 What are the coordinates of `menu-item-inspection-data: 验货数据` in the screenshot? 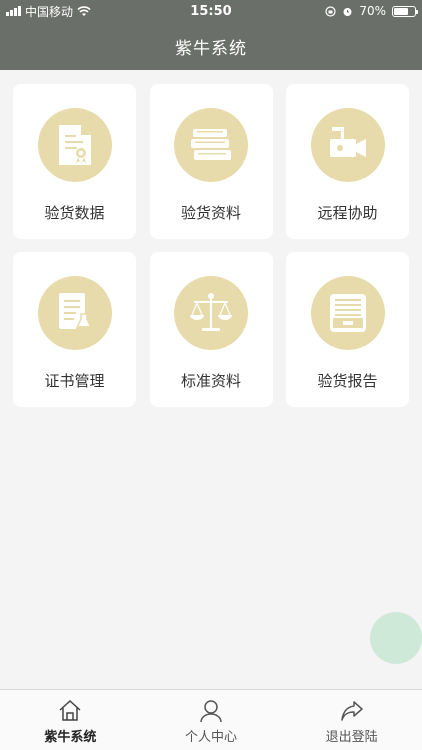 It's located at (74, 161).